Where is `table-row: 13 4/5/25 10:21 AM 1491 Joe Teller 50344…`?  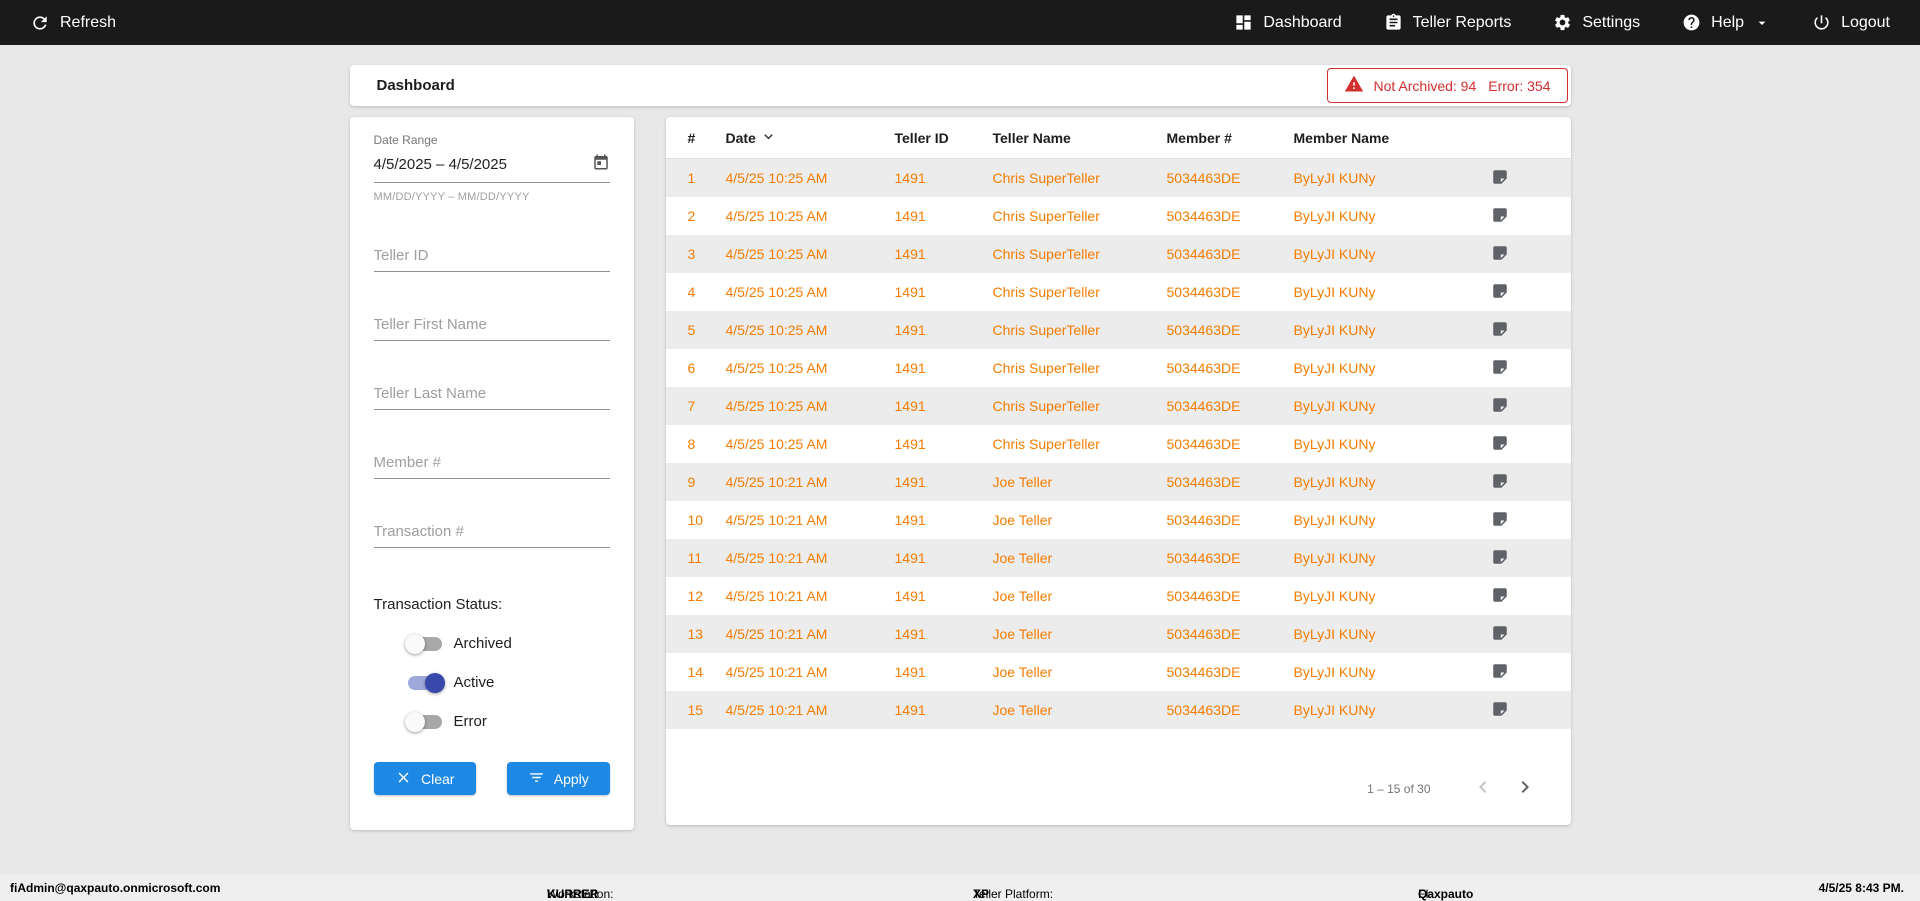
table-row: 13 4/5/25 10:21 AM 1491 Joe Teller 50344… is located at coordinates (1118, 634).